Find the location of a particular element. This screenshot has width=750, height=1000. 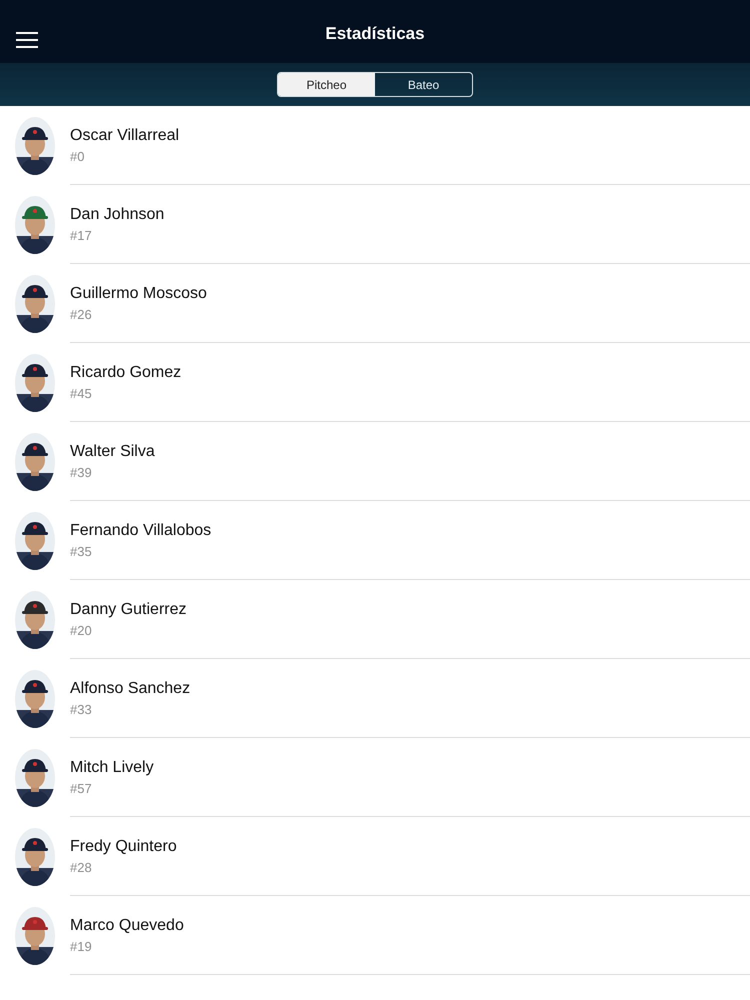

menu-icon is located at coordinates (27, 40).